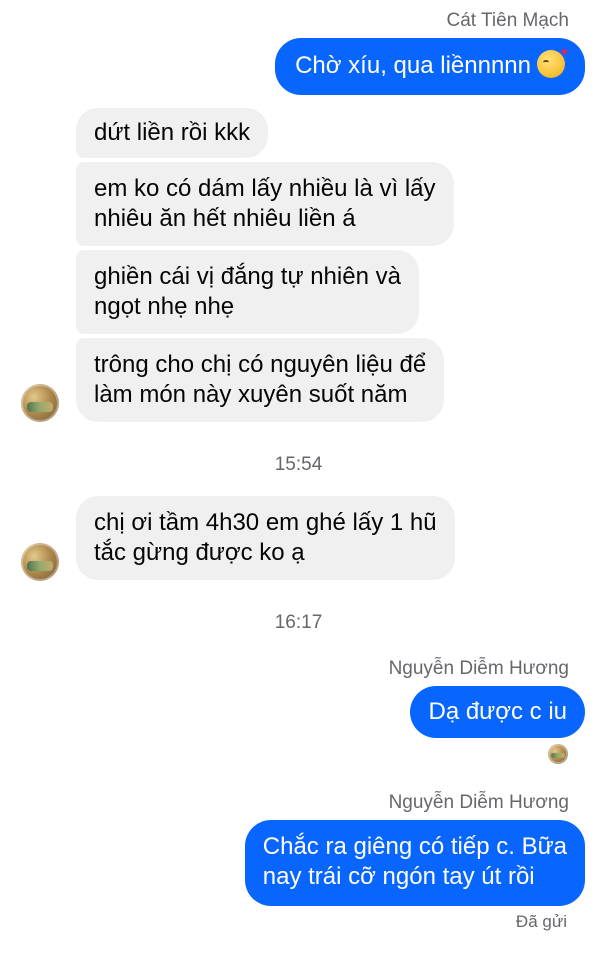  What do you see at coordinates (413, 65) in the screenshot?
I see `message-text: Chờ xíu, qua liềnnnnn` at bounding box center [413, 65].